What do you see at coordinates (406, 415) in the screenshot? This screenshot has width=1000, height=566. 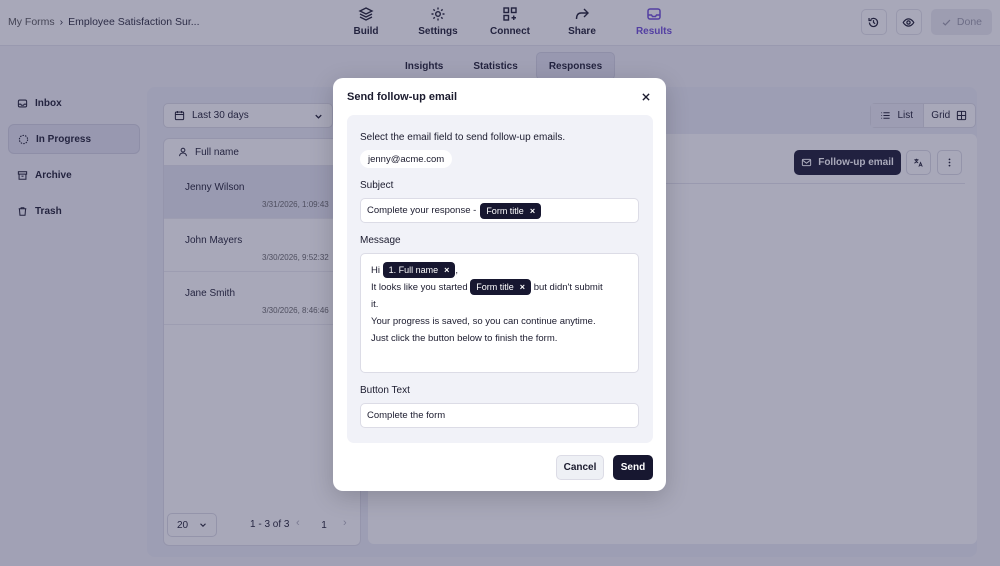 I see `button-text-value: Complete the form` at bounding box center [406, 415].